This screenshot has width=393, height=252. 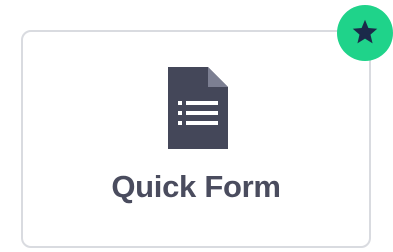 I want to click on form-document-icon, so click(x=198, y=108).